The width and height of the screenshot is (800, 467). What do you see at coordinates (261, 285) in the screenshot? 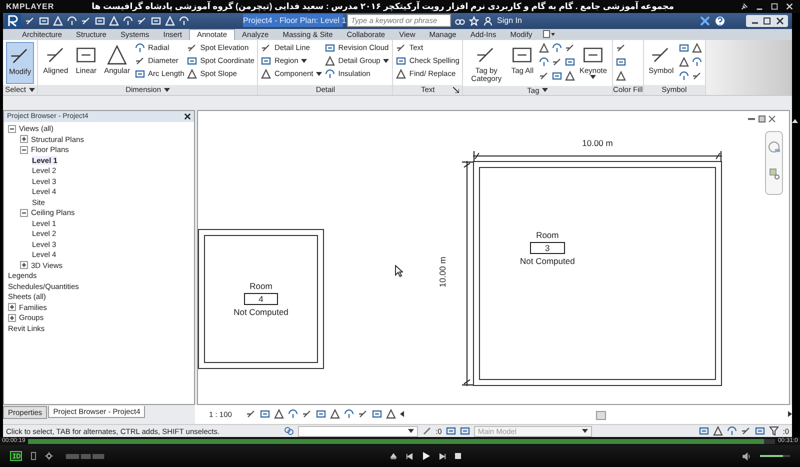
I see `room-name: Room` at bounding box center [261, 285].